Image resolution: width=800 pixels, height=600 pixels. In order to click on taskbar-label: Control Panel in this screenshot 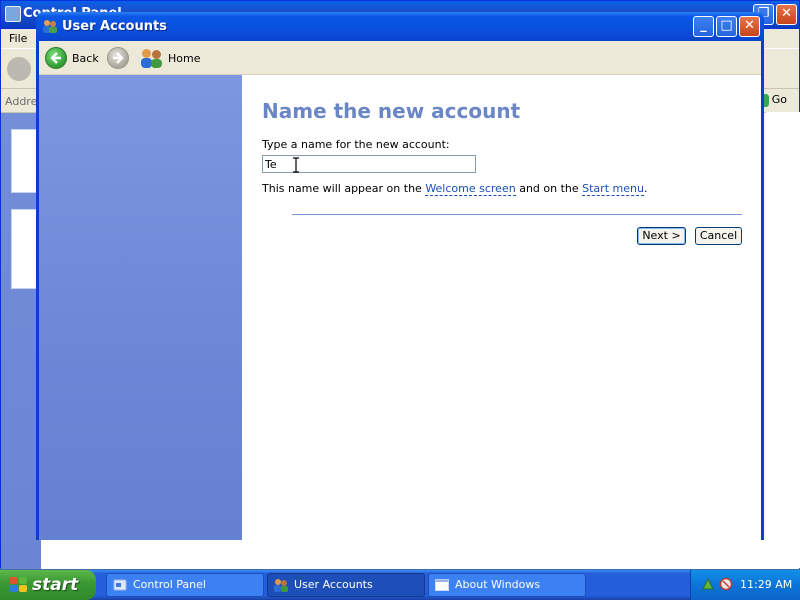, I will do `click(169, 584)`.